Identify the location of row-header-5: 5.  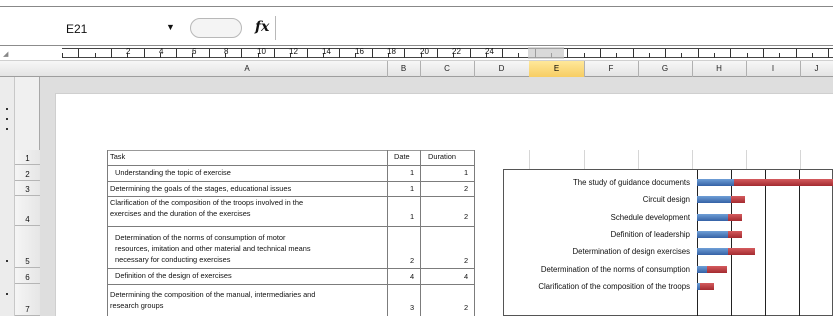
(27, 247).